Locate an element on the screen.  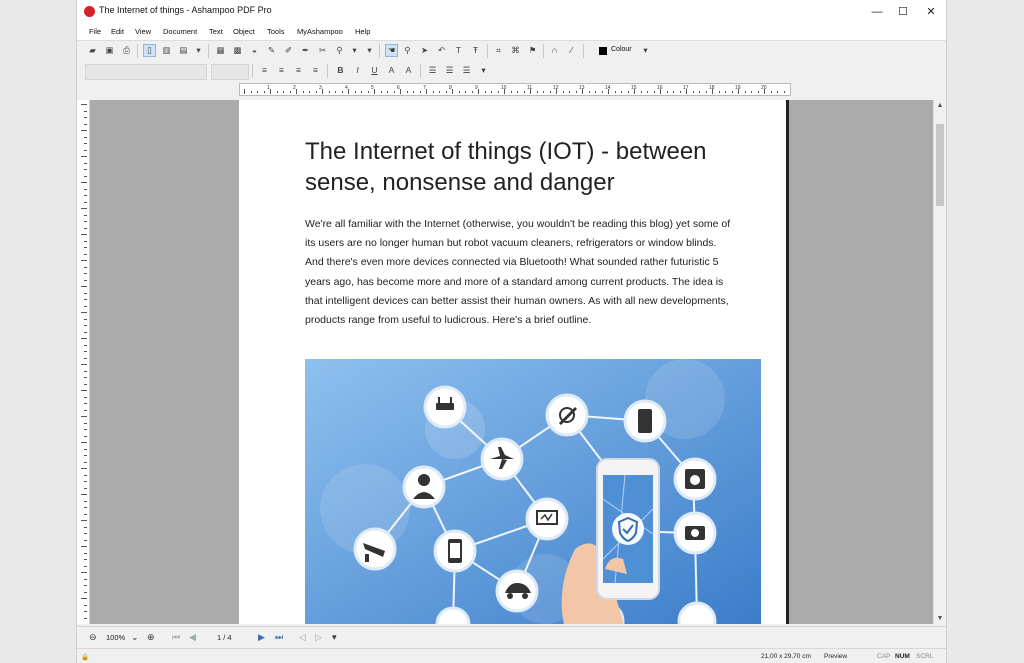
zoom-out-icon: ⊖ is located at coordinates (93, 637).